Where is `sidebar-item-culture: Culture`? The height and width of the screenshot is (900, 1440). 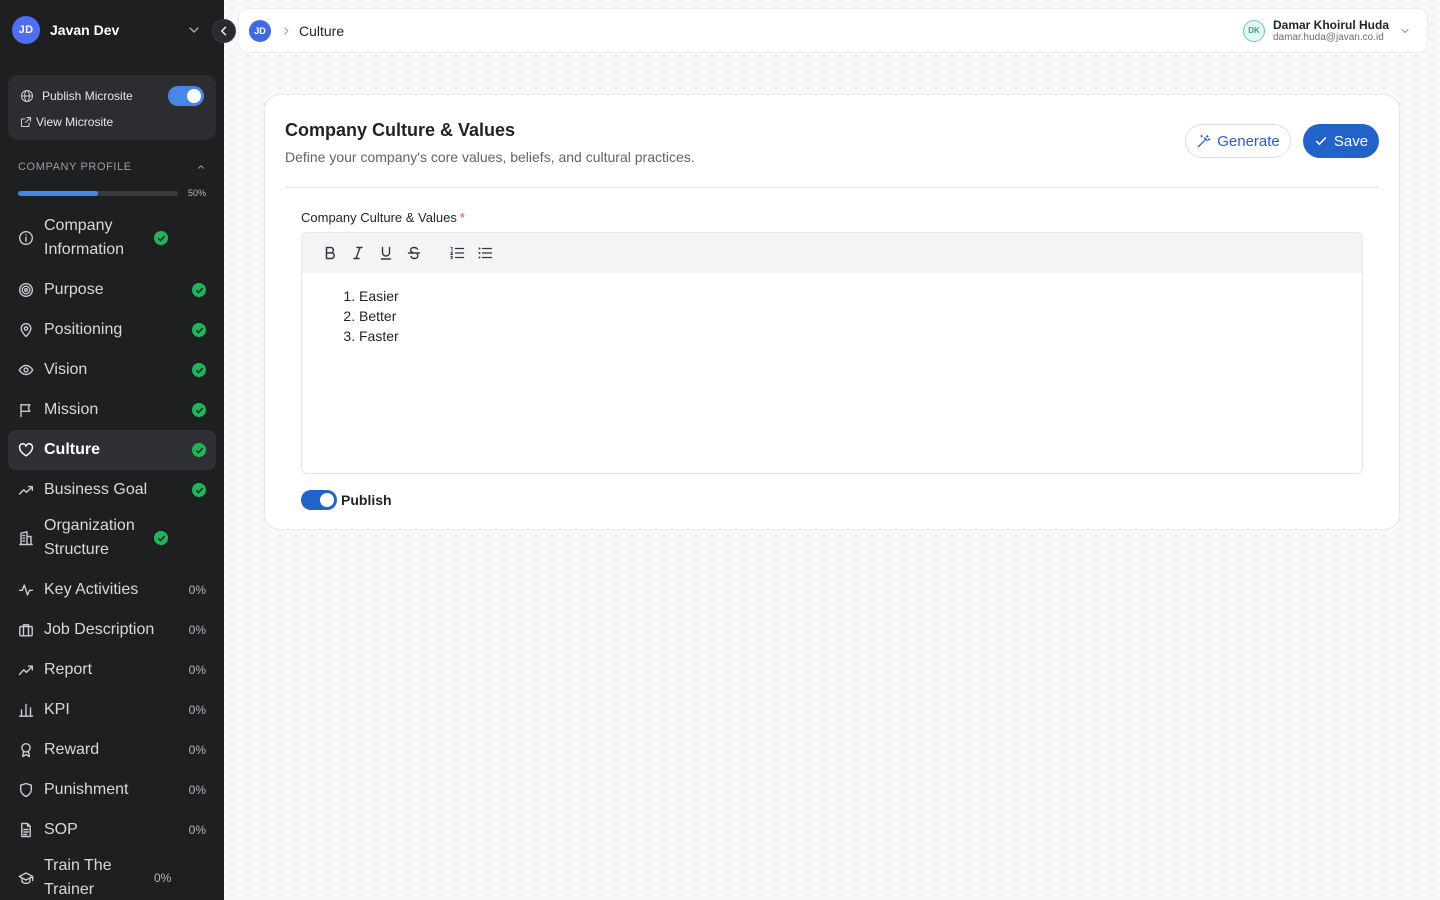 sidebar-item-culture: Culture is located at coordinates (112, 450).